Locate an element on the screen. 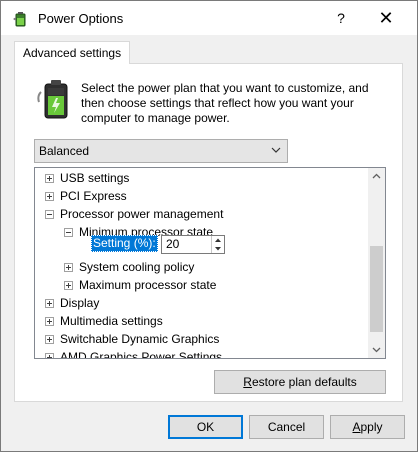  window-title: Power Options is located at coordinates (81, 18).